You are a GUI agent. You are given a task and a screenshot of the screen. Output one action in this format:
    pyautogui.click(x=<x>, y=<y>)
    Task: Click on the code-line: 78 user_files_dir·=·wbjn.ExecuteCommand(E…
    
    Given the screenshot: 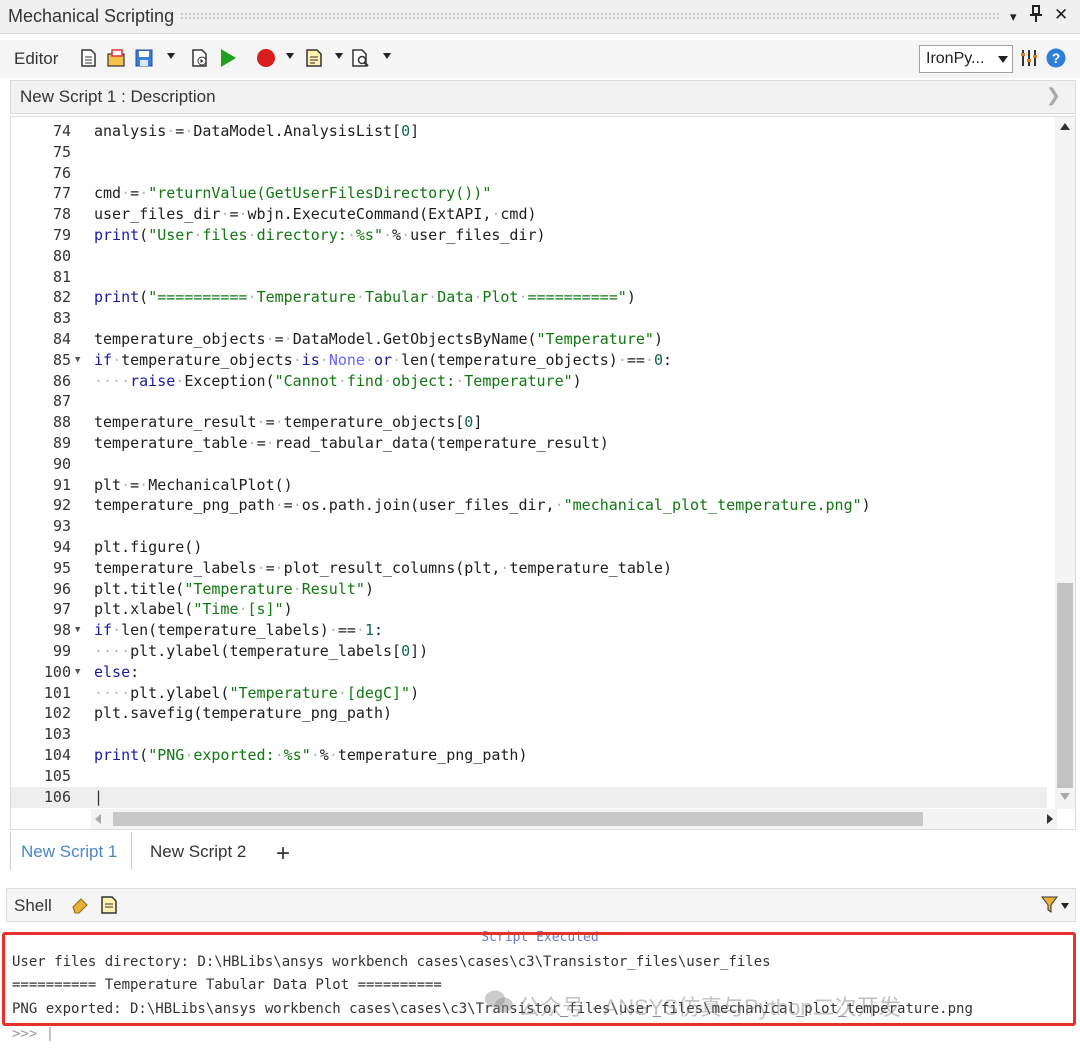 What is the action you would take?
    pyautogui.click(x=529, y=214)
    